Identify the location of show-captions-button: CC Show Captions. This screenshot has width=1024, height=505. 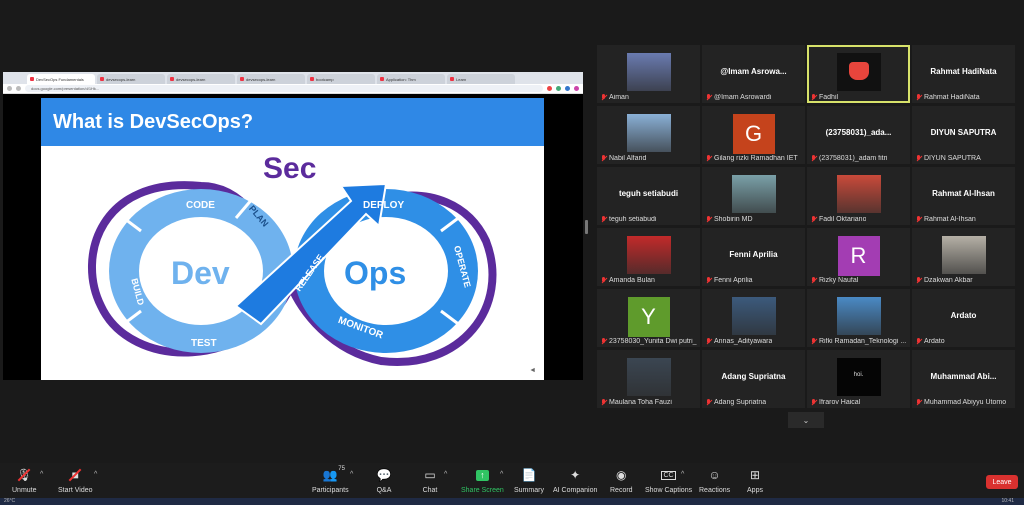
(668, 481).